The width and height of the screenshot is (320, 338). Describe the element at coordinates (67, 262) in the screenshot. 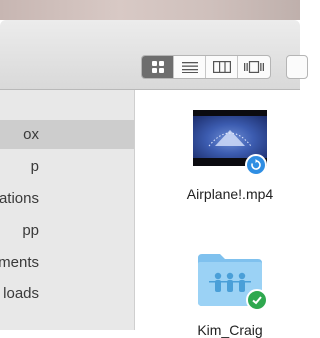

I see `sidebar-item-documents: ments` at that location.